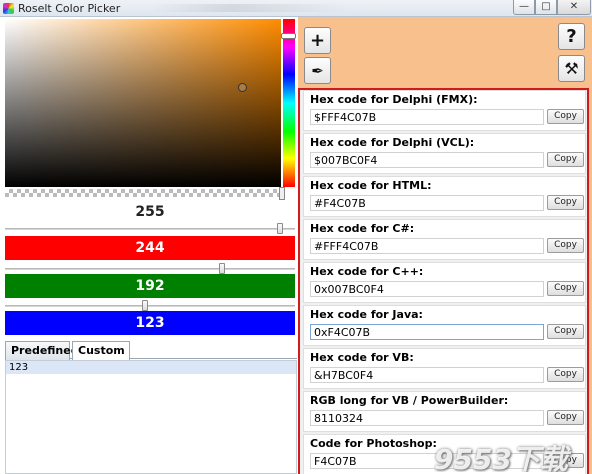 The width and height of the screenshot is (592, 474). What do you see at coordinates (392, 142) in the screenshot?
I see `code-label: Hex code for Delphi (VCL):` at bounding box center [392, 142].